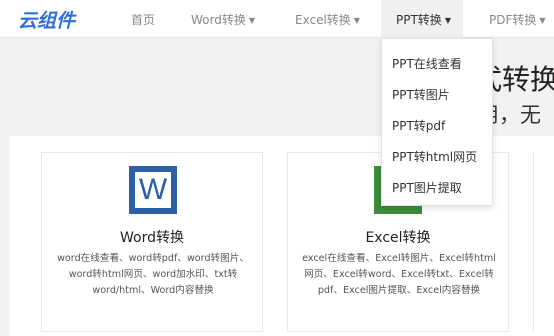 This screenshot has width=554, height=336. I want to click on word-icon-letter: W, so click(153, 190).